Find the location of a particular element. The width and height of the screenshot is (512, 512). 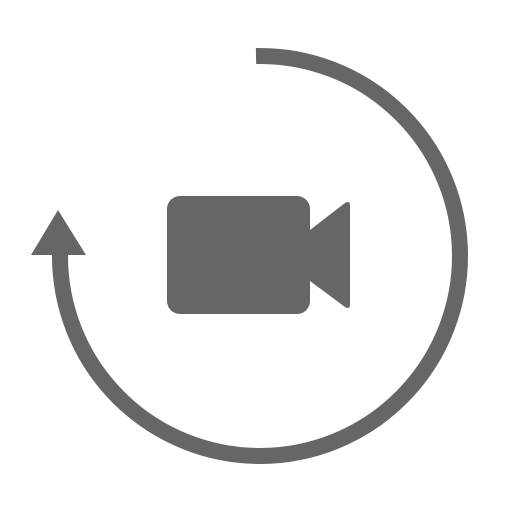

video-camera-icon is located at coordinates (258, 255).